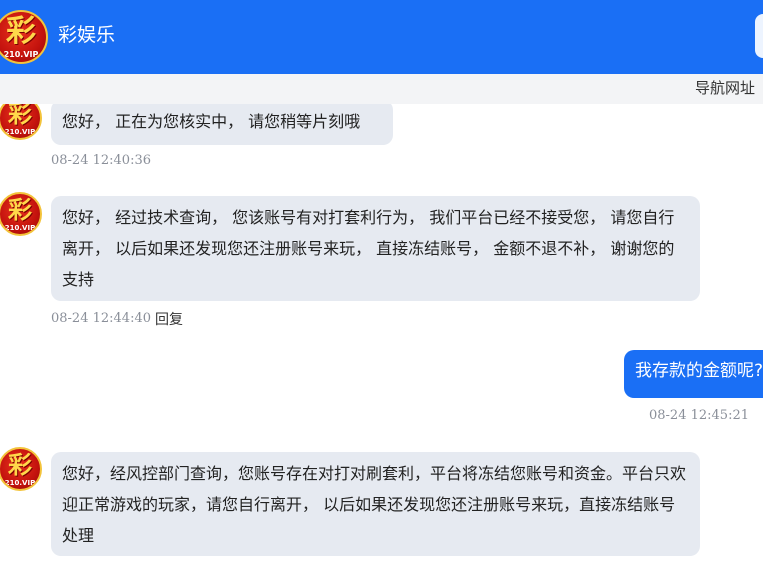  What do you see at coordinates (101, 160) in the screenshot?
I see `message-timestamp: 08-24 12:40:36` at bounding box center [101, 160].